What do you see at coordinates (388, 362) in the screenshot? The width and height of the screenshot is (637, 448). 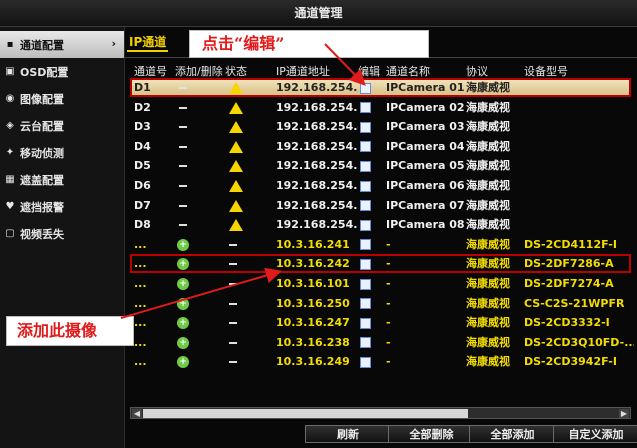 I see `channel-name-cell: -` at bounding box center [388, 362].